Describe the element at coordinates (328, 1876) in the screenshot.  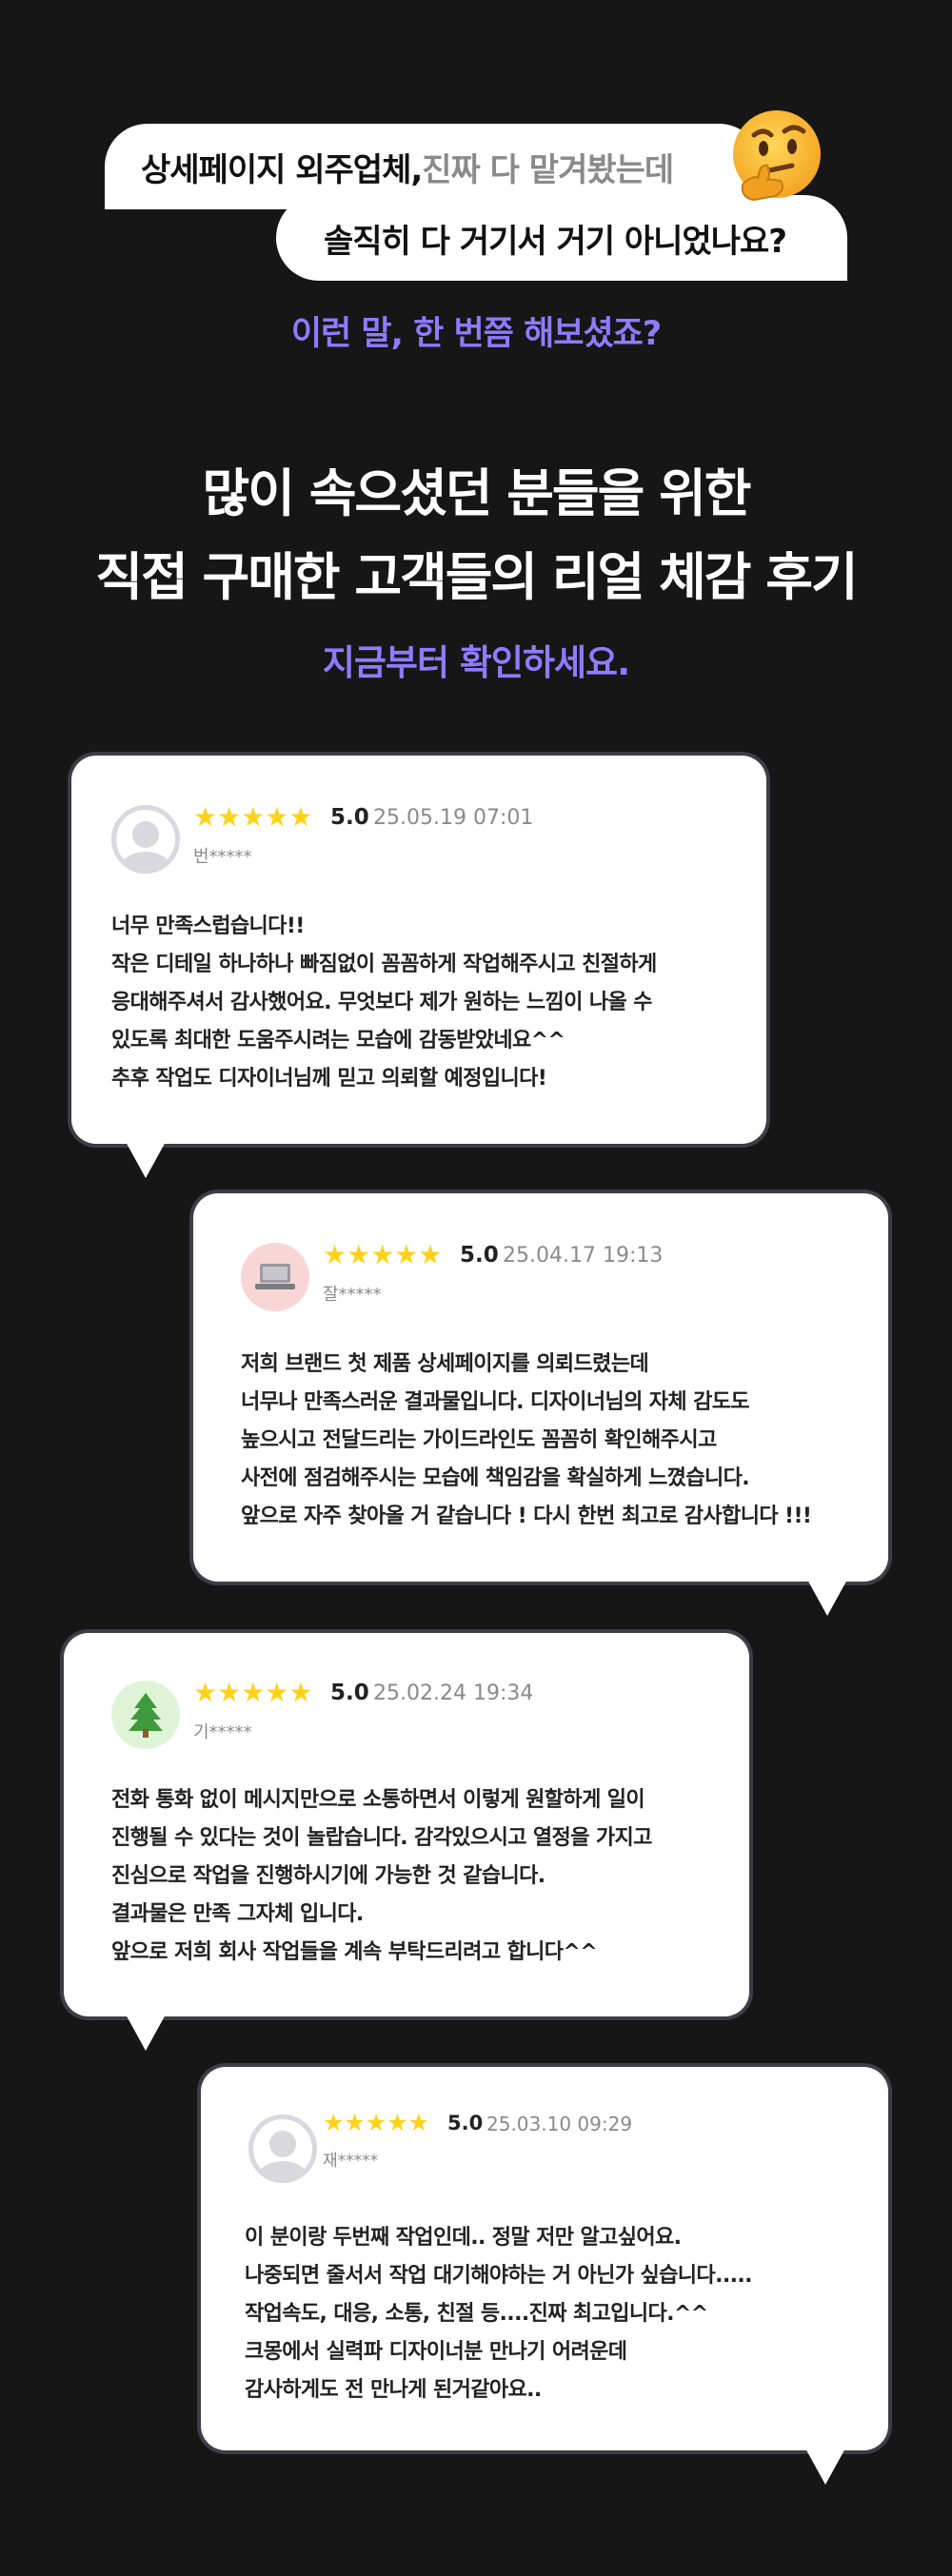
I see `review-line: 진심으로 작업을 진행하시기에 가능한 것 같습니다.` at that location.